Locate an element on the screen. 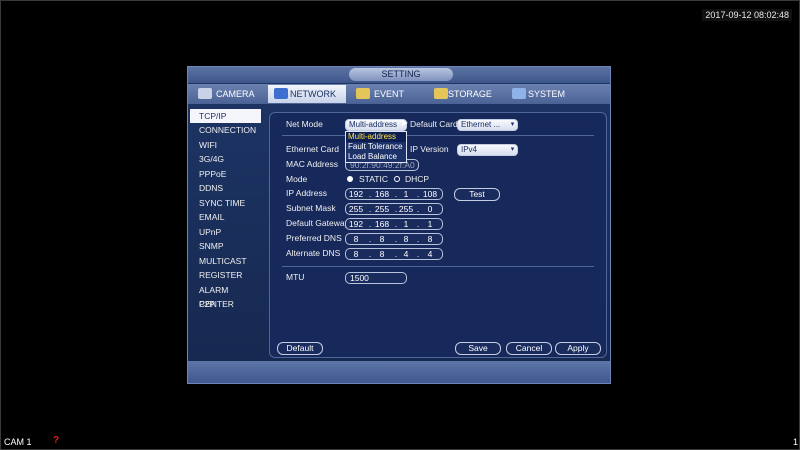  sidebar-item-ddns: DDNS is located at coordinates (225, 188).